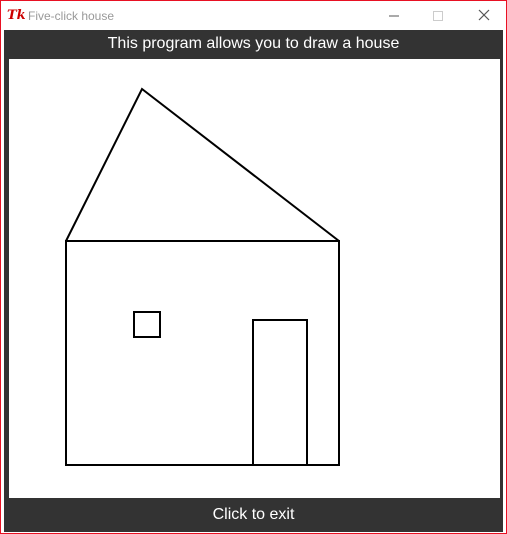 This screenshot has height=534, width=507. I want to click on minimize-icon, so click(394, 16).